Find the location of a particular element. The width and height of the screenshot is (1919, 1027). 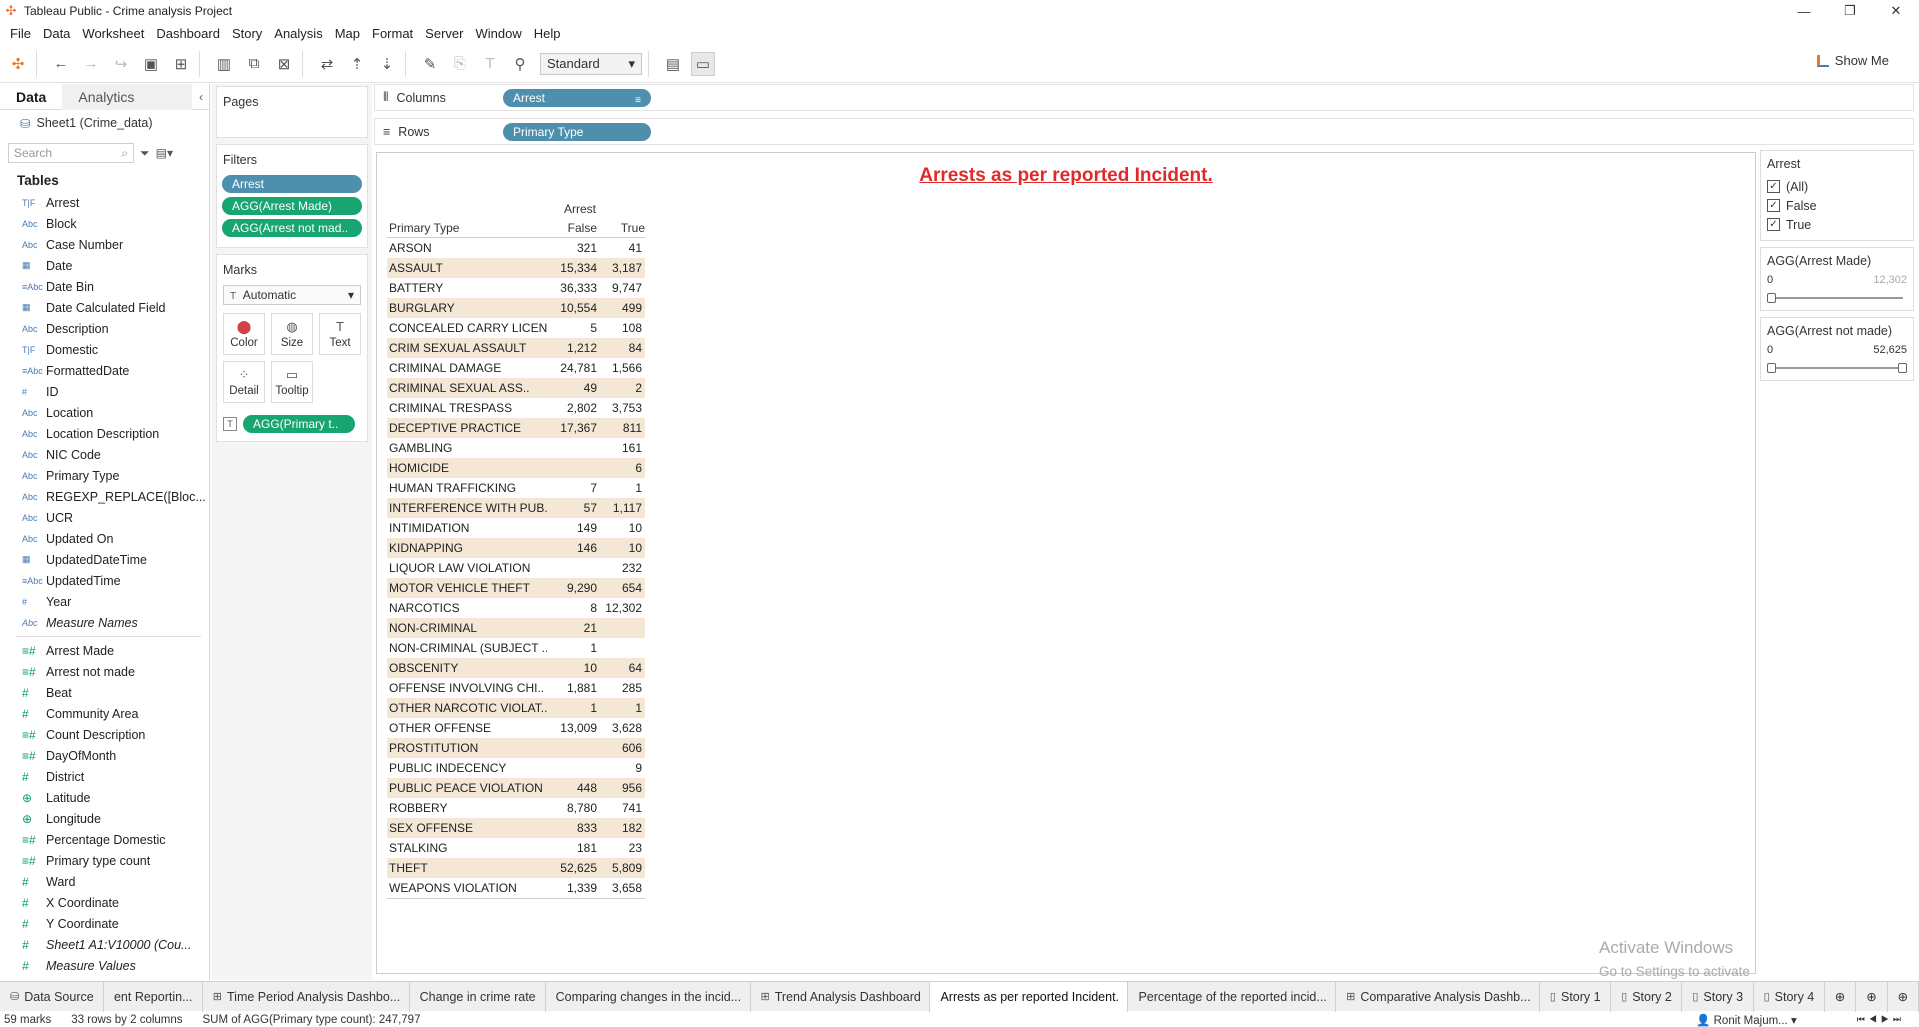

close-icon: ✕ is located at coordinates (1896, 11).